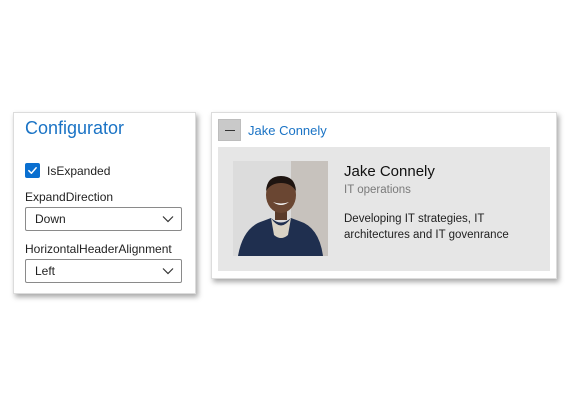  I want to click on profile-photo, so click(280, 208).